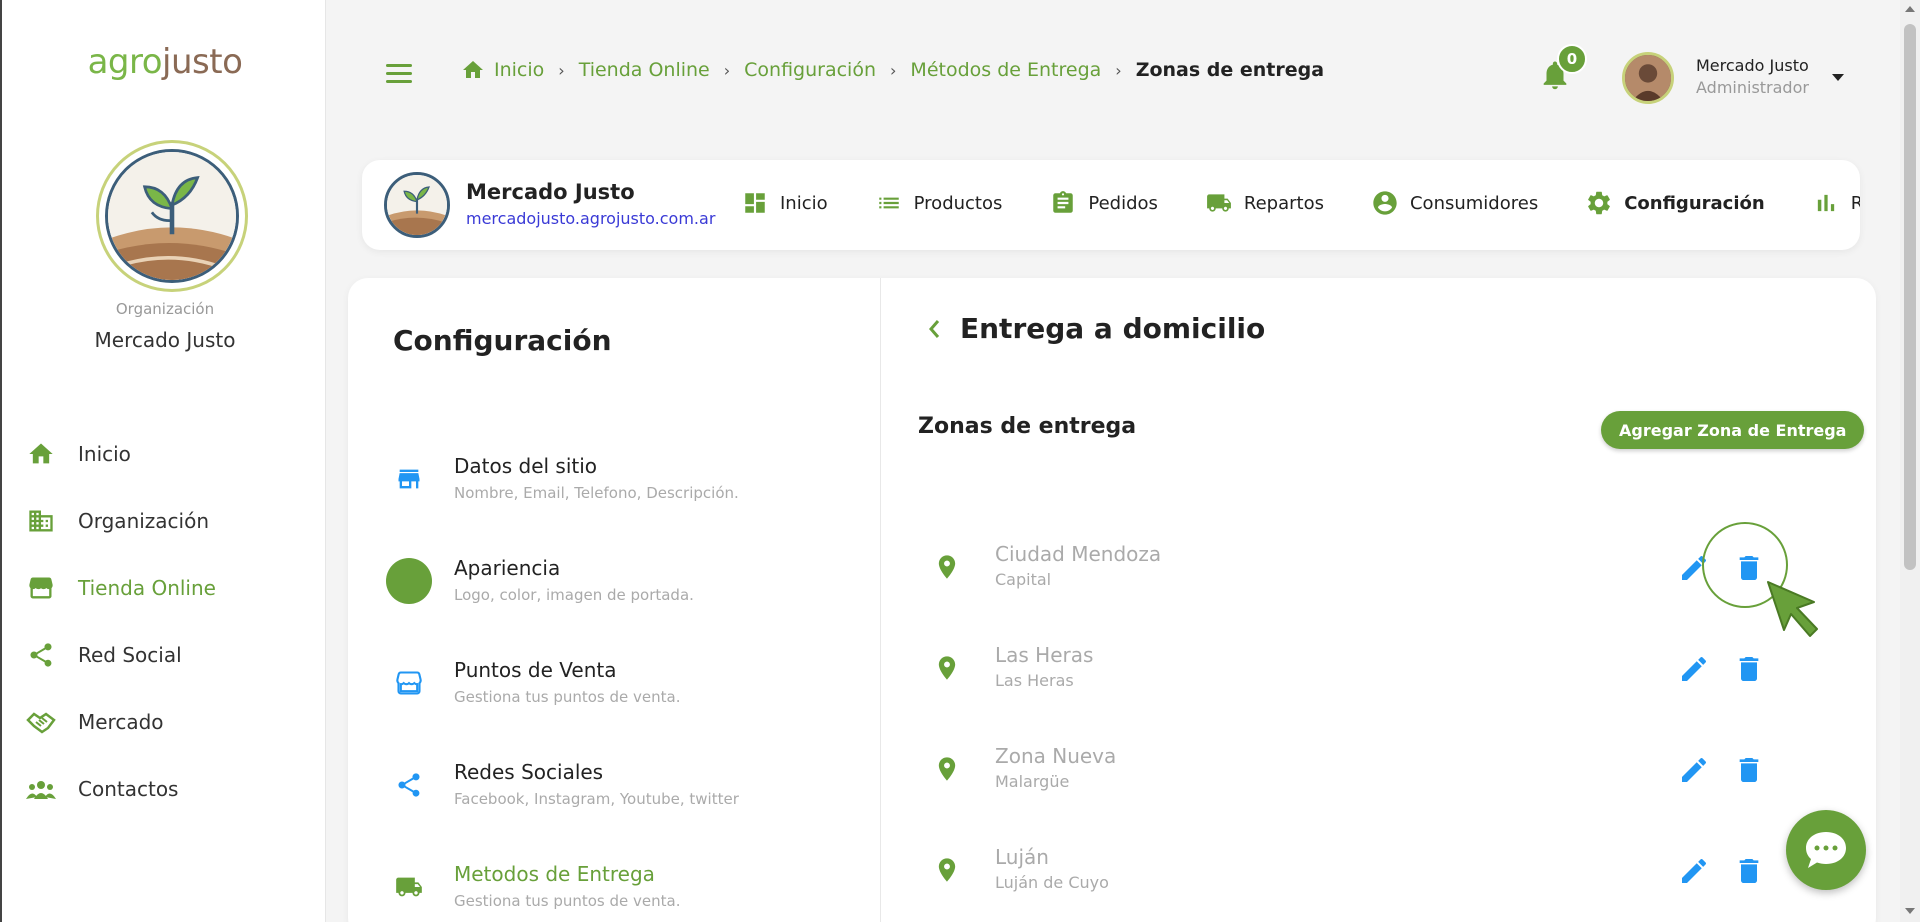 Image resolution: width=1920 pixels, height=922 pixels. What do you see at coordinates (1373, 875) in the screenshot?
I see `zone-row: Luján Luján de Cuyo` at bounding box center [1373, 875].